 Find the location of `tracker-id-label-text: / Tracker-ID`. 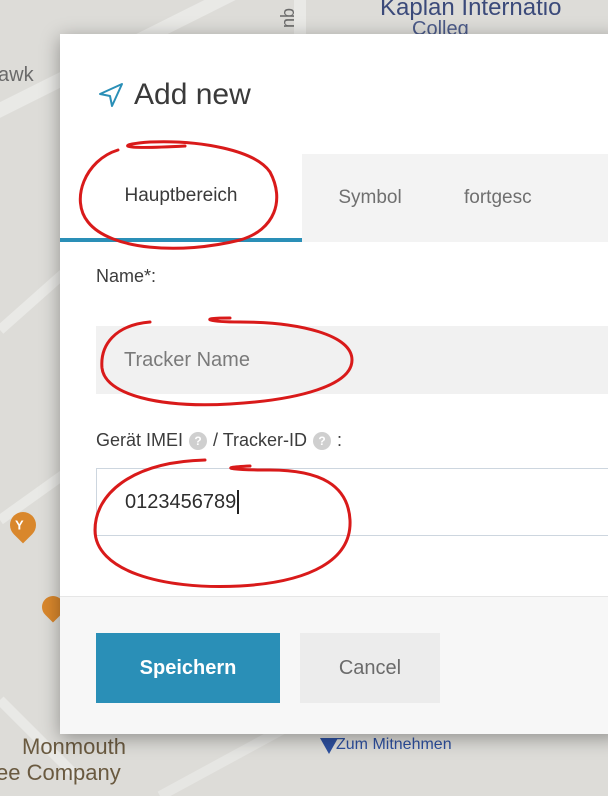

tracker-id-label-text: / Tracker-ID is located at coordinates (260, 440).